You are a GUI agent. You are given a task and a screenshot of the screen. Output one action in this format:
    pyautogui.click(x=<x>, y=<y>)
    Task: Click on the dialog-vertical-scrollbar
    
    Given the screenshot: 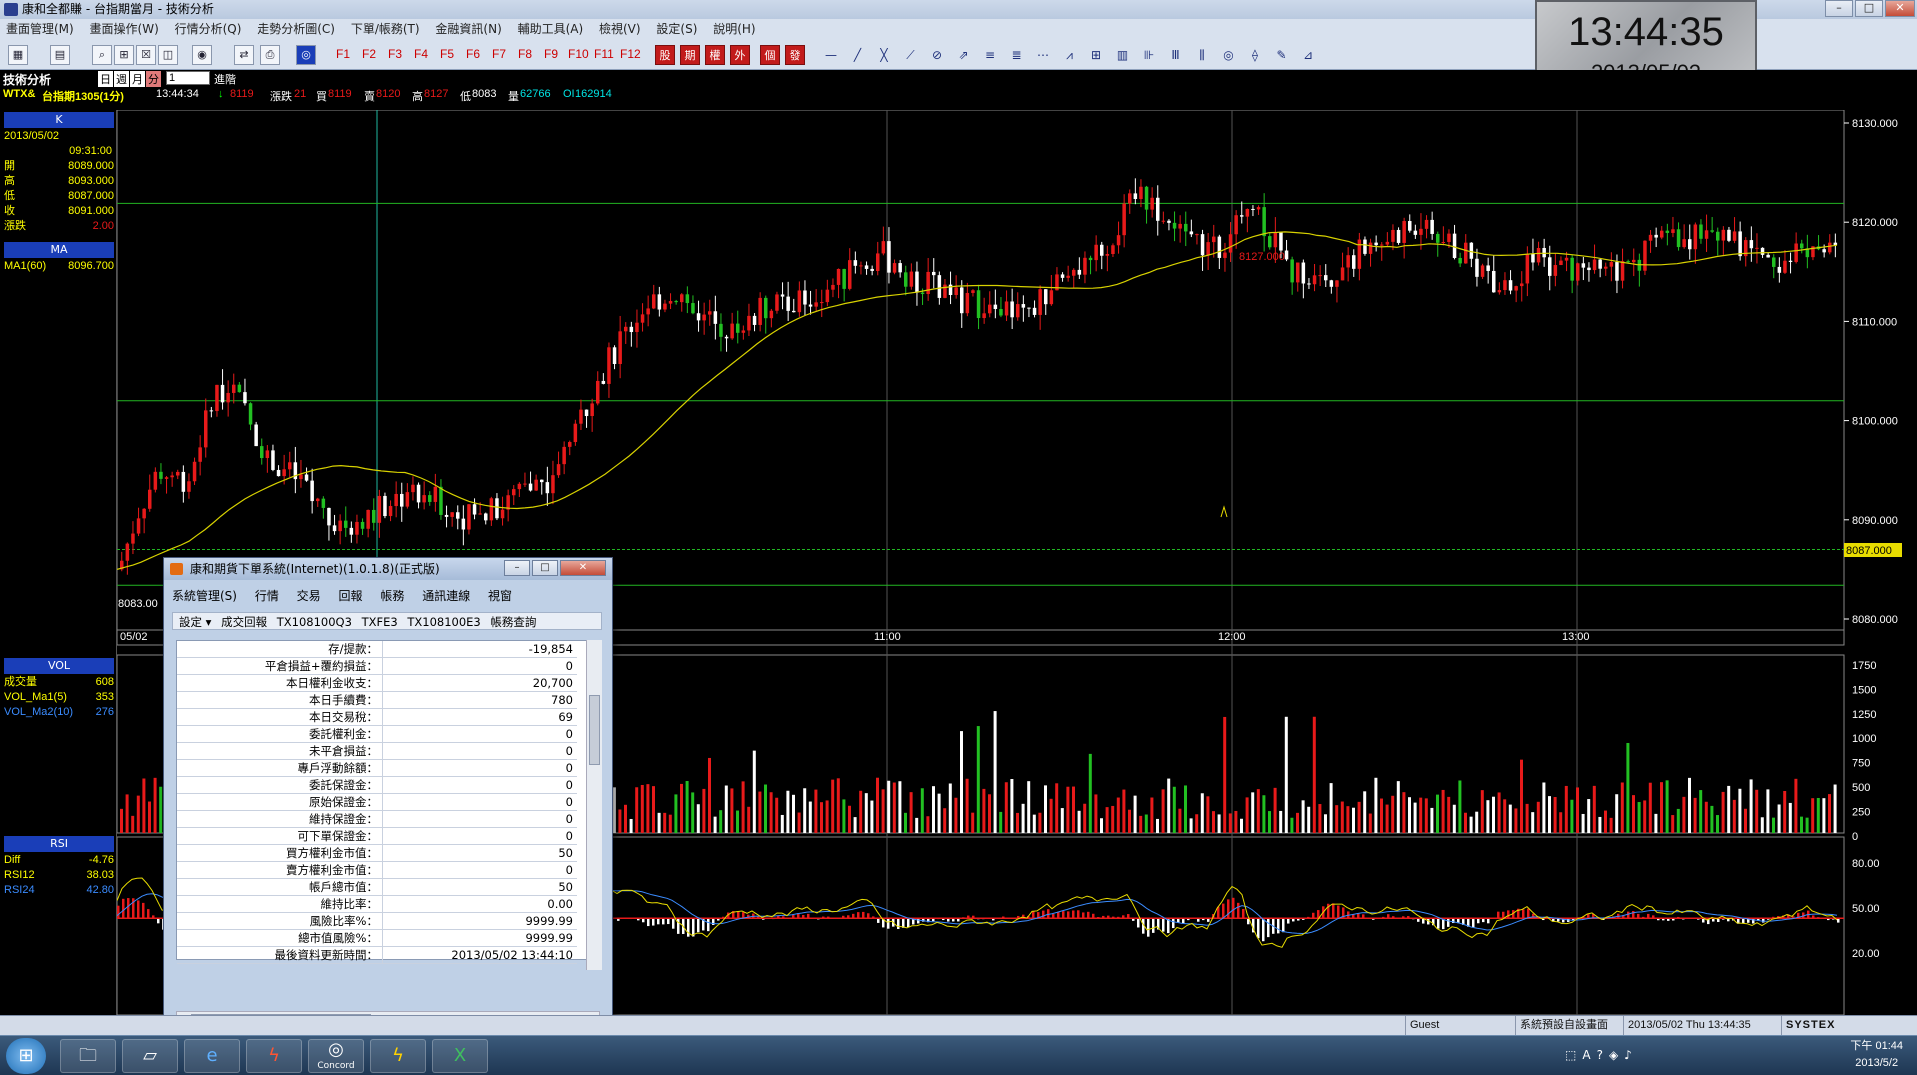 What is the action you would take?
    pyautogui.click(x=594, y=805)
    